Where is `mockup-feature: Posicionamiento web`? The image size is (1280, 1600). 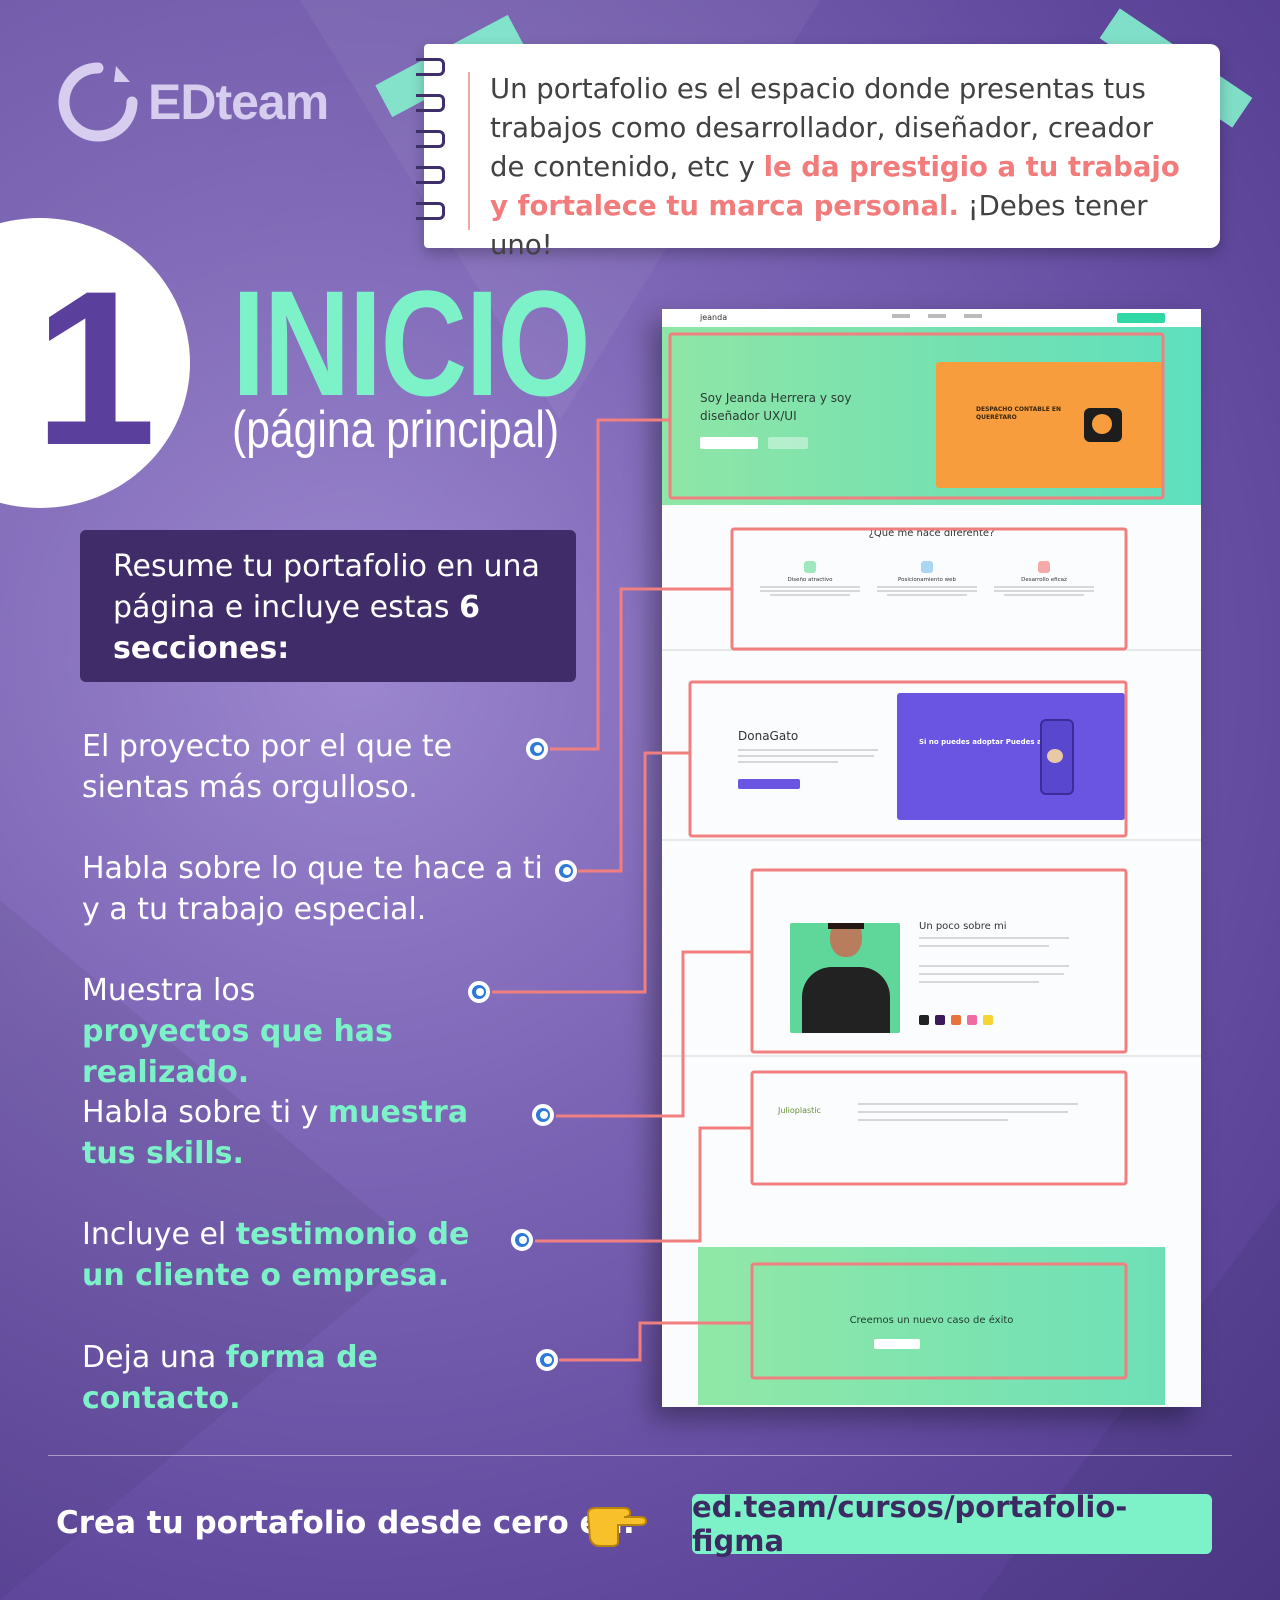 mockup-feature: Posicionamiento web is located at coordinates (927, 579).